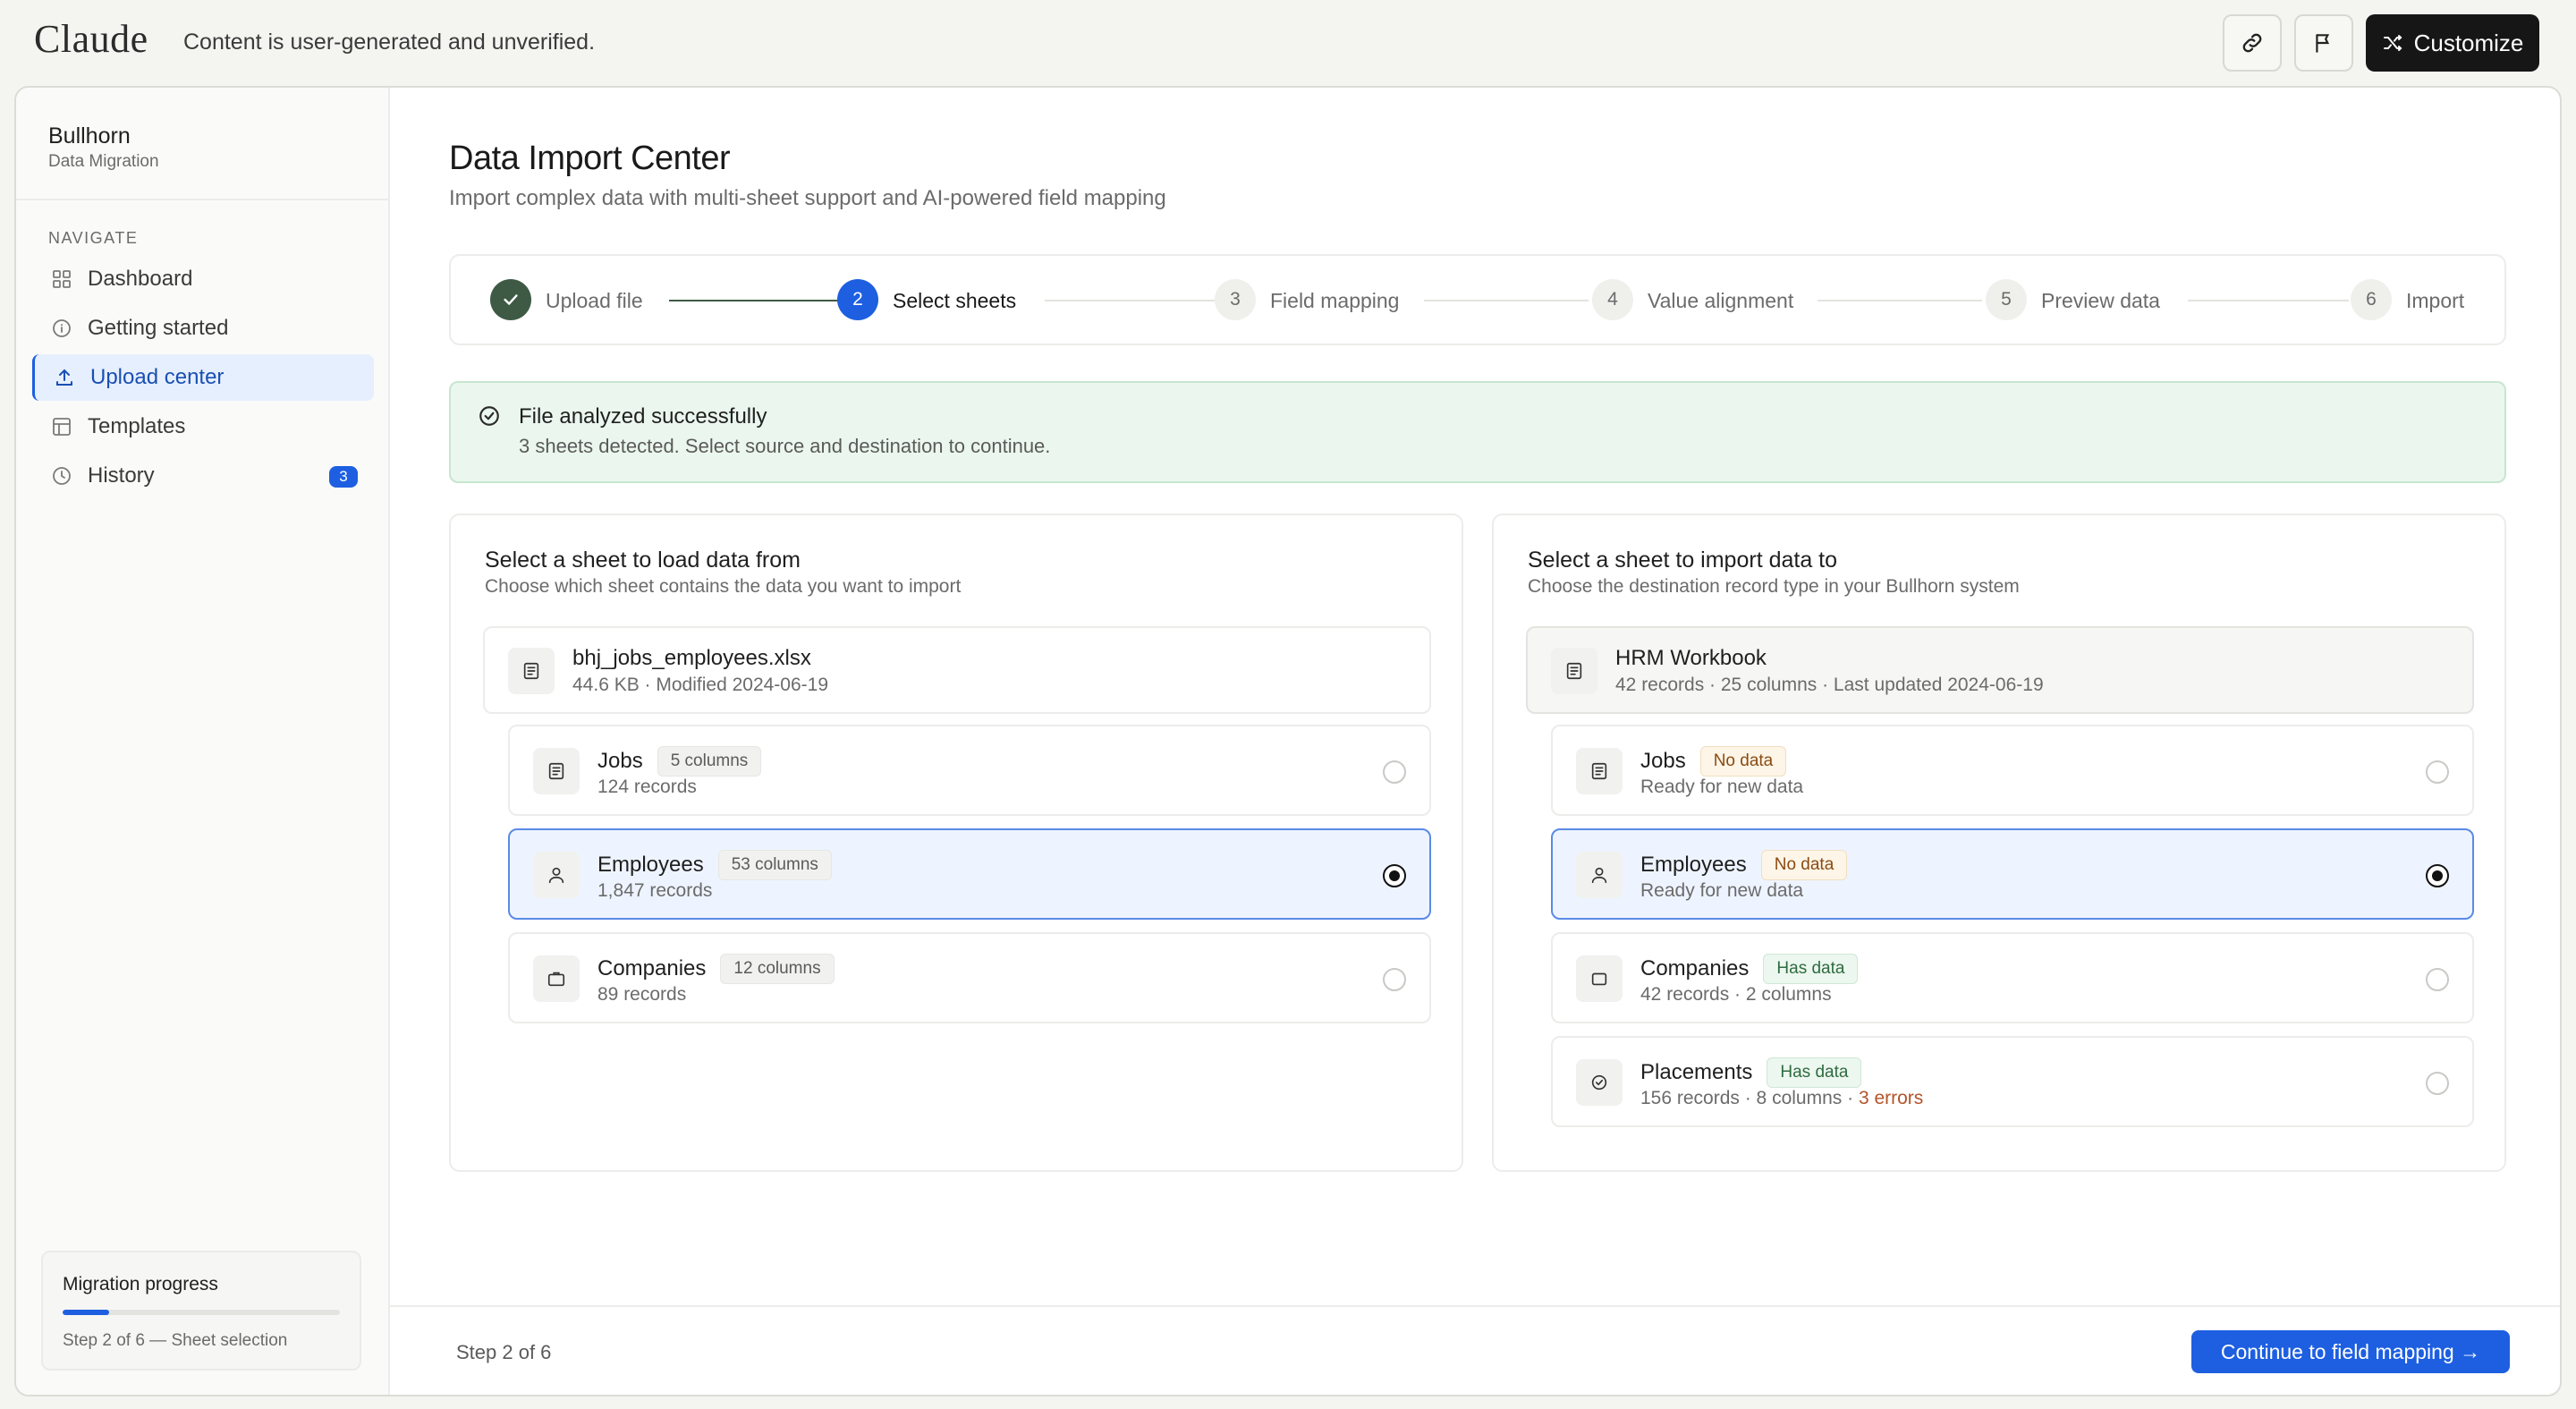 The height and width of the screenshot is (1409, 2576). I want to click on step-2-circle: 2, so click(857, 300).